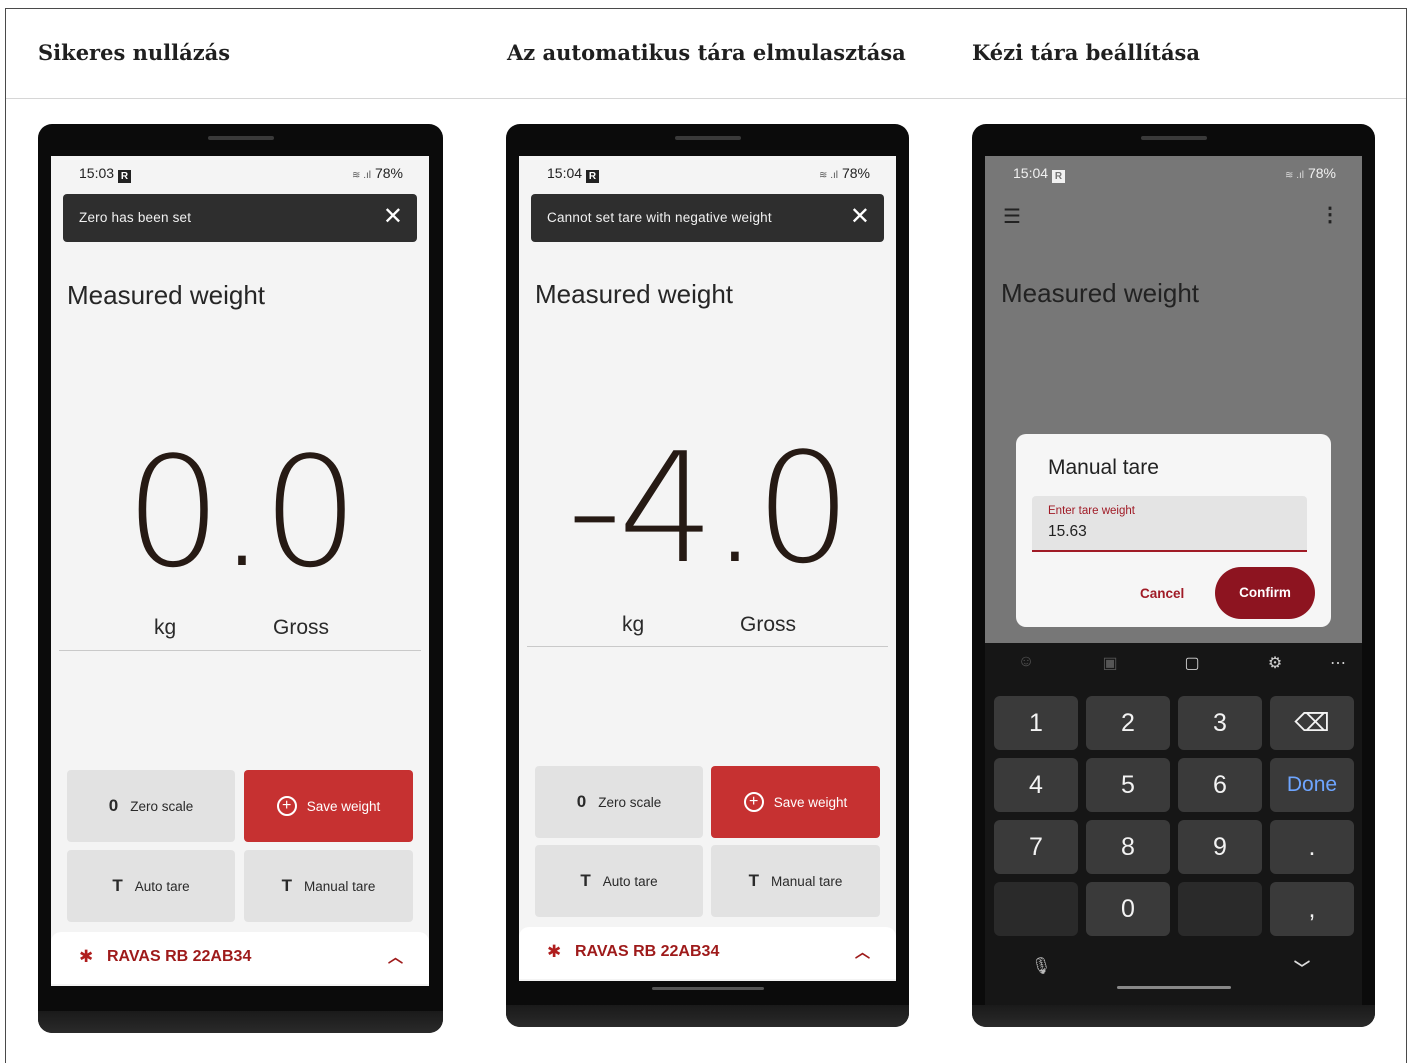  I want to click on sticker-icon: ▣, so click(1110, 665).